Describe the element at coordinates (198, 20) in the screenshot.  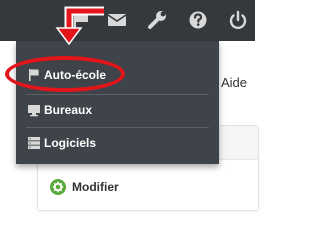
I see `help-icon` at that location.